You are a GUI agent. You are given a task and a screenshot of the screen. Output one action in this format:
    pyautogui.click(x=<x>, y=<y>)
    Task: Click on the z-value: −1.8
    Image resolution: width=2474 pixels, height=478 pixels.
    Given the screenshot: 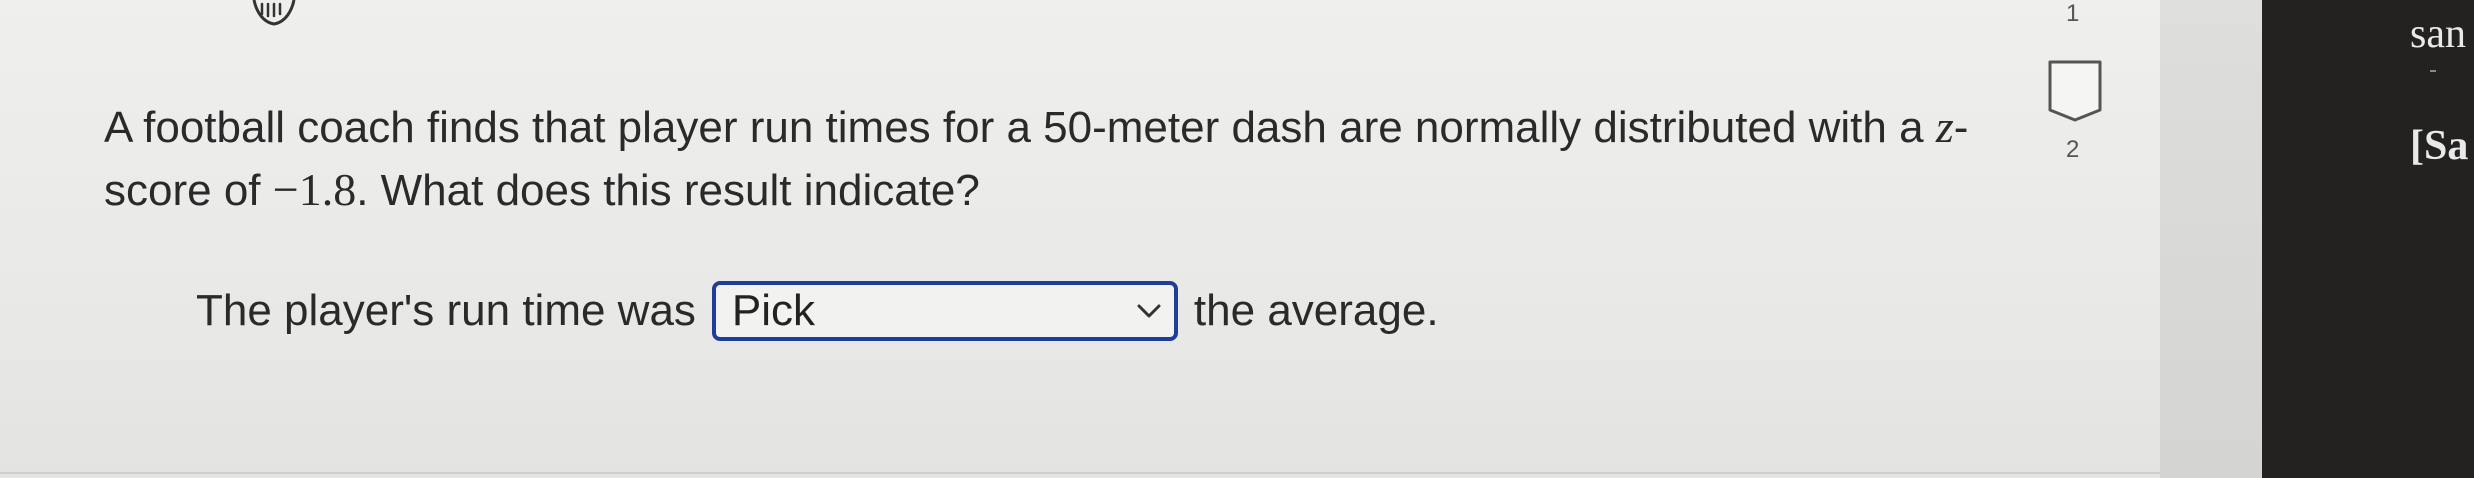 What is the action you would take?
    pyautogui.click(x=314, y=189)
    